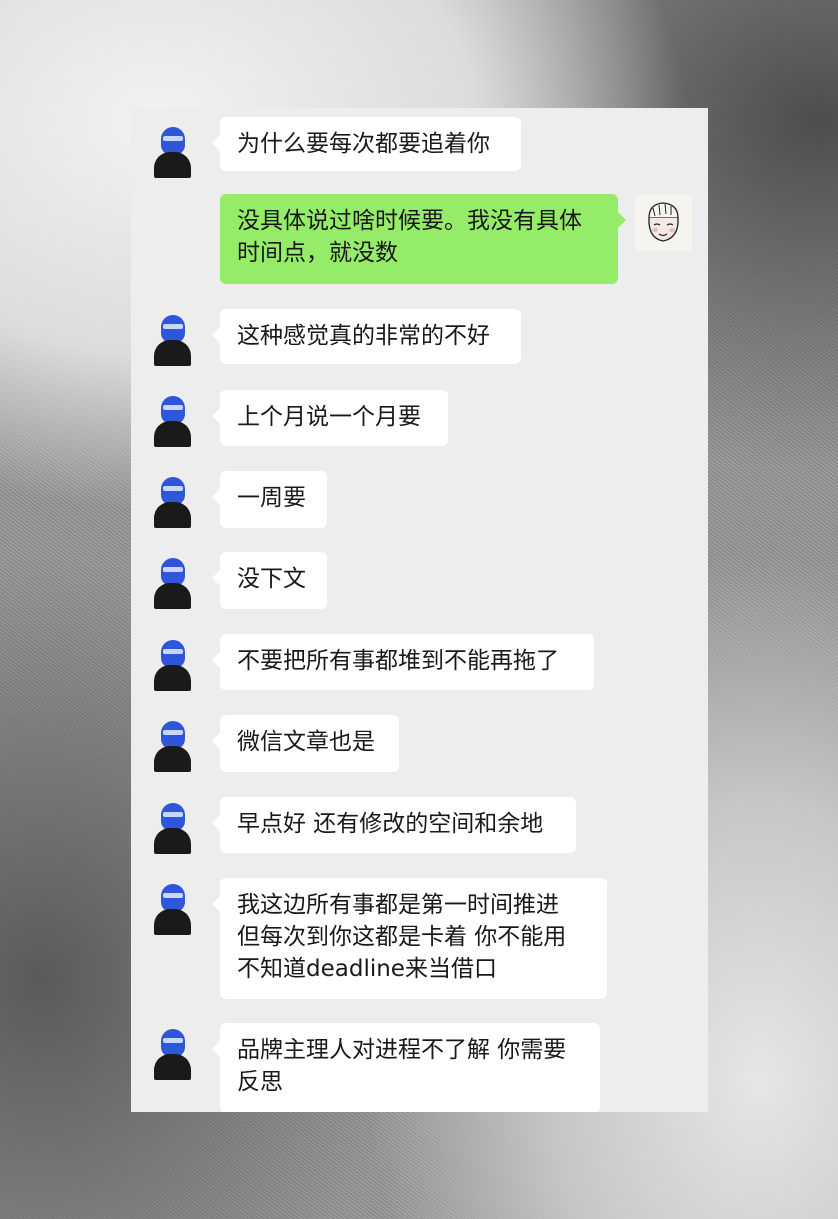 Image resolution: width=838 pixels, height=1219 pixels. I want to click on message-row: 没具体说过啥时候要。我没有具体 时间点，就没数, so click(419, 239).